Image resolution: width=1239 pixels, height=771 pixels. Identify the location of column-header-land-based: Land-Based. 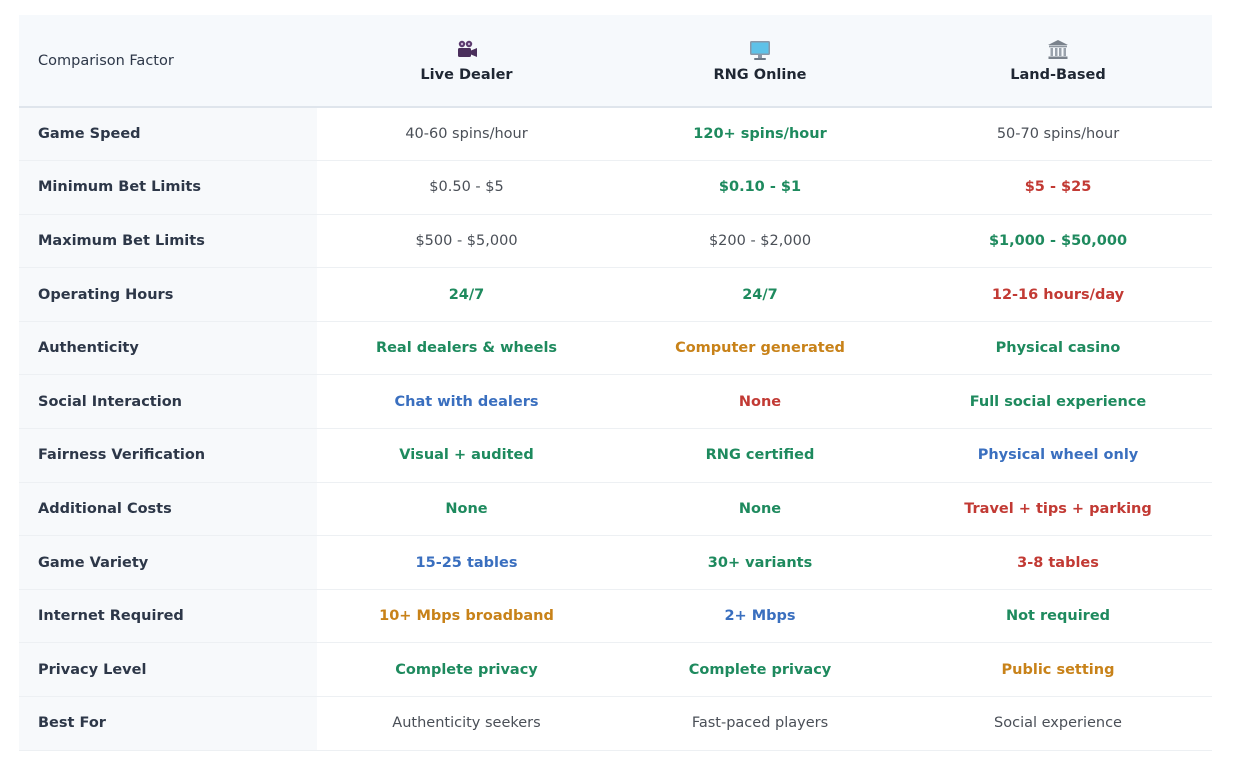
(1058, 61).